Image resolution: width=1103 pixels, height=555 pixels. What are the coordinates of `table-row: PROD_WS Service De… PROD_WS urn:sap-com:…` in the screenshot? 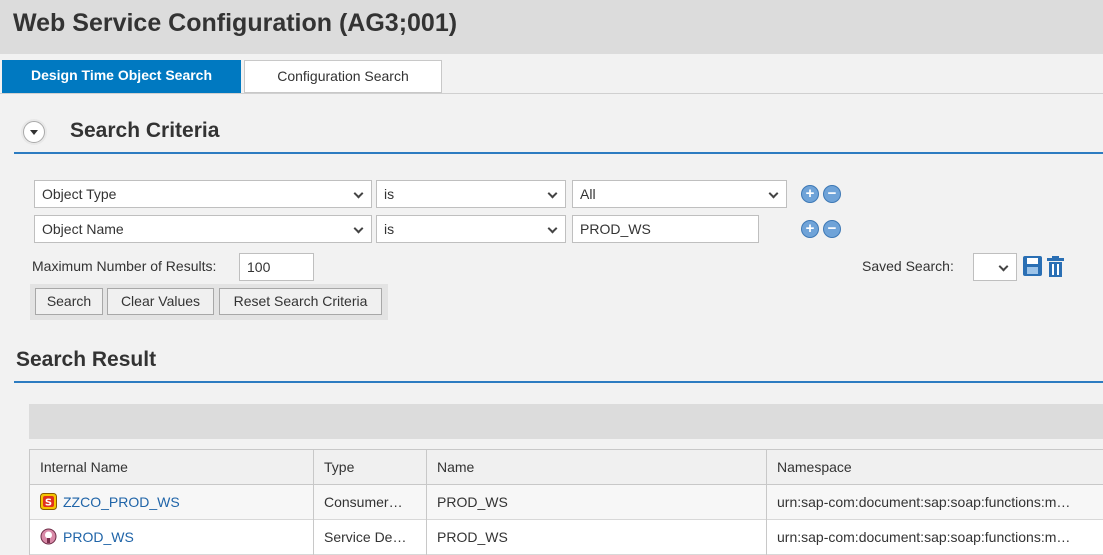 It's located at (566, 537).